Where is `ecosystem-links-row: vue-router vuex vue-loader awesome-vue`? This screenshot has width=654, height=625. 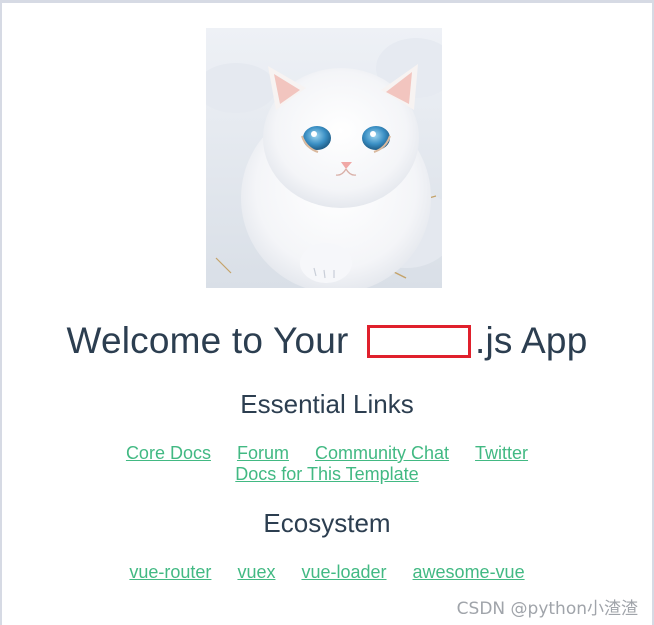 ecosystem-links-row: vue-router vuex vue-loader awesome-vue is located at coordinates (327, 572).